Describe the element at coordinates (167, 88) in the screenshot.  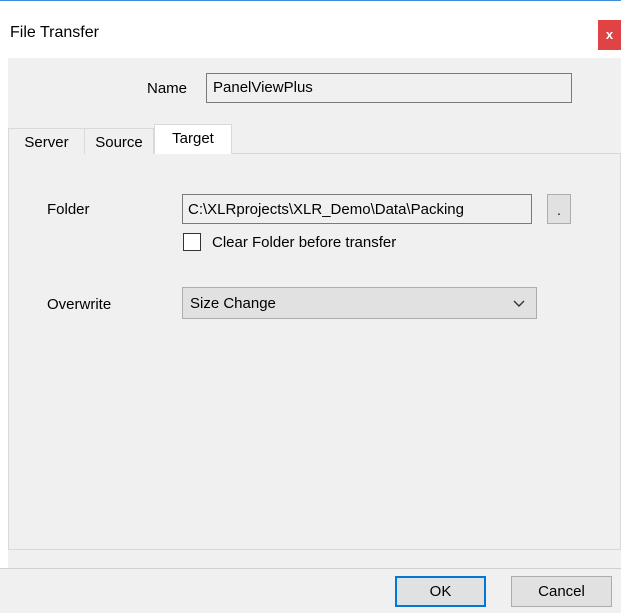
I see `name-label: Name` at that location.